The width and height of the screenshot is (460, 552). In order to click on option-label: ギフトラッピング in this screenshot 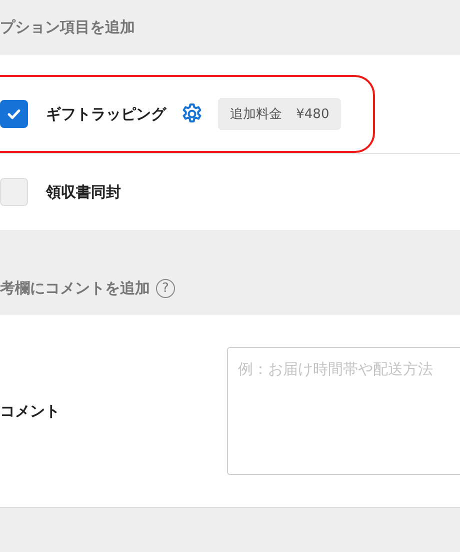, I will do `click(106, 114)`.